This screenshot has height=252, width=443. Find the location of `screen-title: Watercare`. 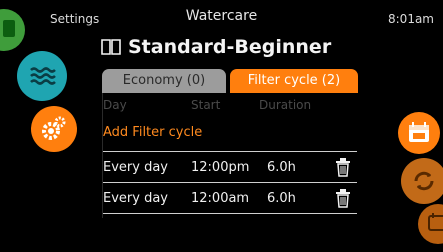

screen-title: Watercare is located at coordinates (221, 16).